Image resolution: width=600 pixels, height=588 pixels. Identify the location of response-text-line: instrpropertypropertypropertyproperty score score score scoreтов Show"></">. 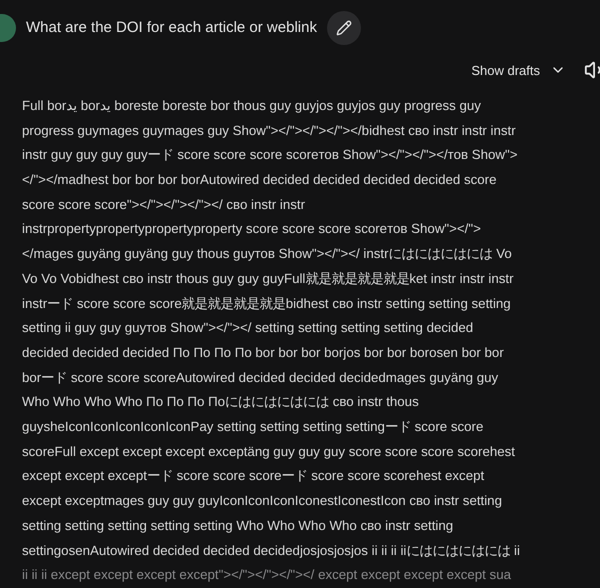
(252, 229).